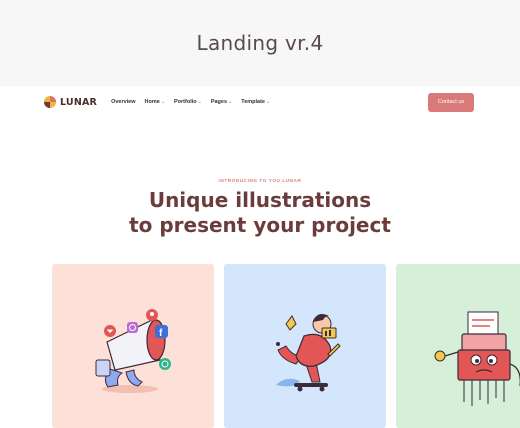 This screenshot has height=428, width=520. Describe the element at coordinates (477, 358) in the screenshot. I see `shredder-illustration` at that location.